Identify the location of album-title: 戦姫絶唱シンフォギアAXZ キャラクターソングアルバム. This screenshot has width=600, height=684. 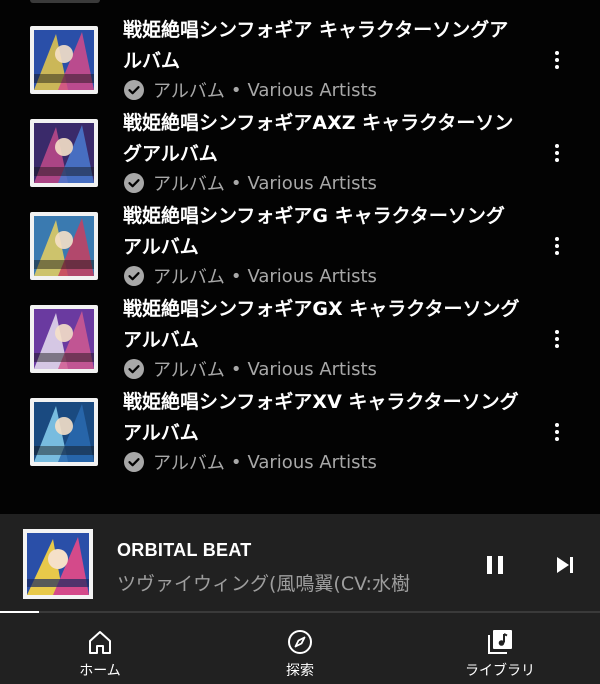
(323, 139).